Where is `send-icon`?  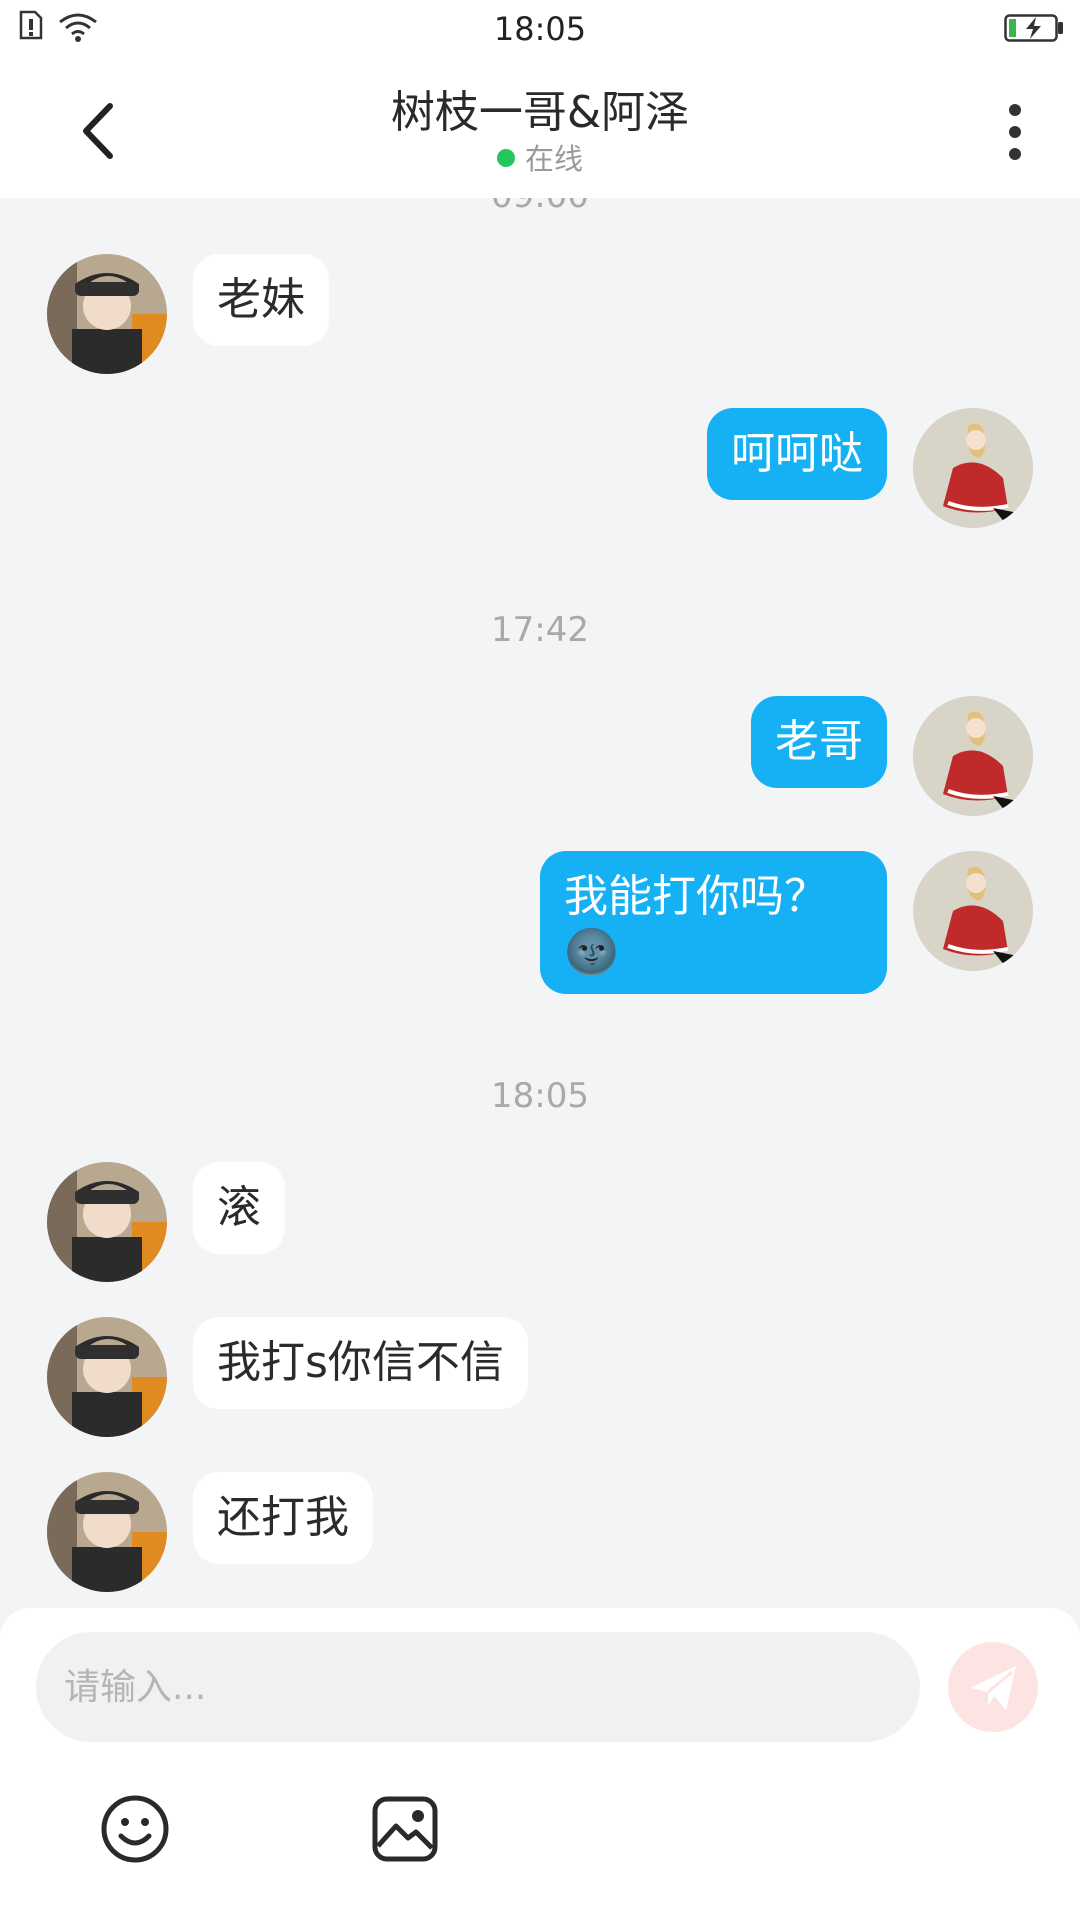
send-icon is located at coordinates (993, 1688).